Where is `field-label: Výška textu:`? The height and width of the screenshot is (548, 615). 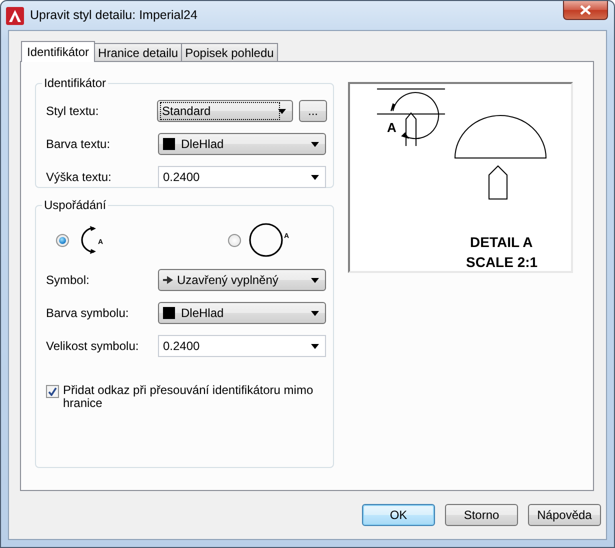
field-label: Výška textu: is located at coordinates (79, 177).